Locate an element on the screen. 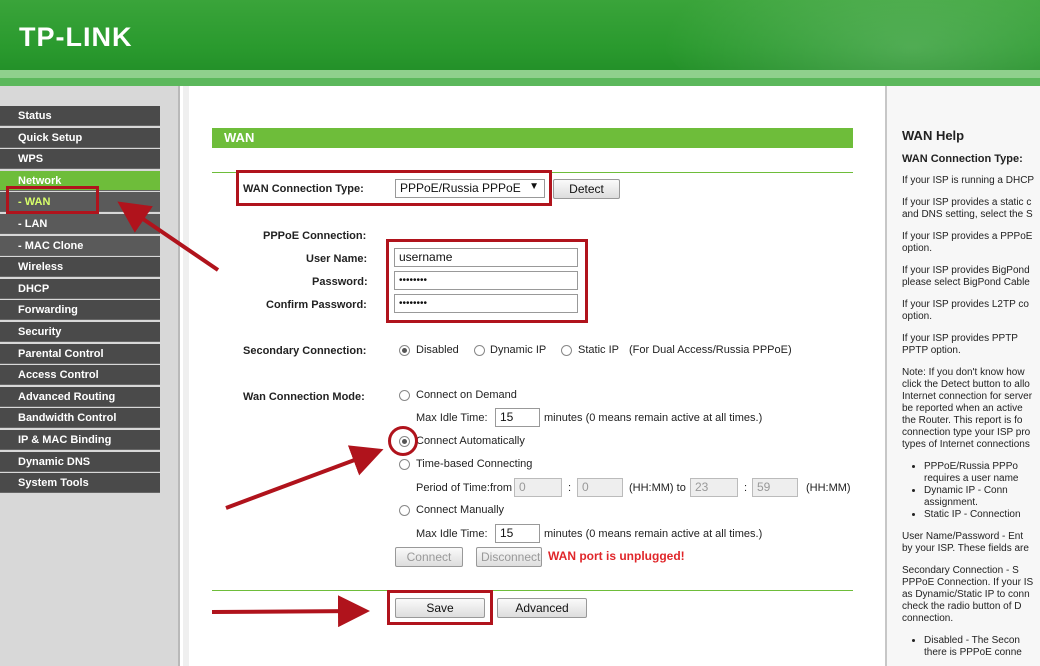  password-label: Password: is located at coordinates (340, 282).